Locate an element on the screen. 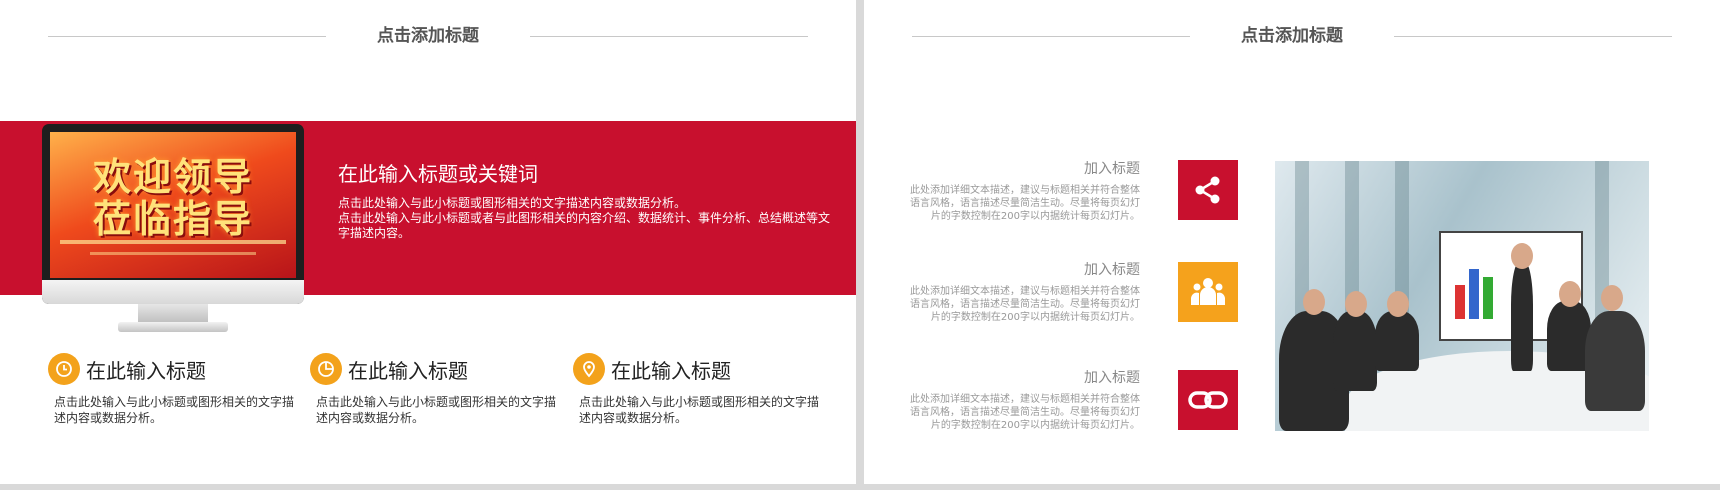 The image size is (1720, 490). monitor-screen: 欢迎领导 莅临指导 is located at coordinates (173, 205).